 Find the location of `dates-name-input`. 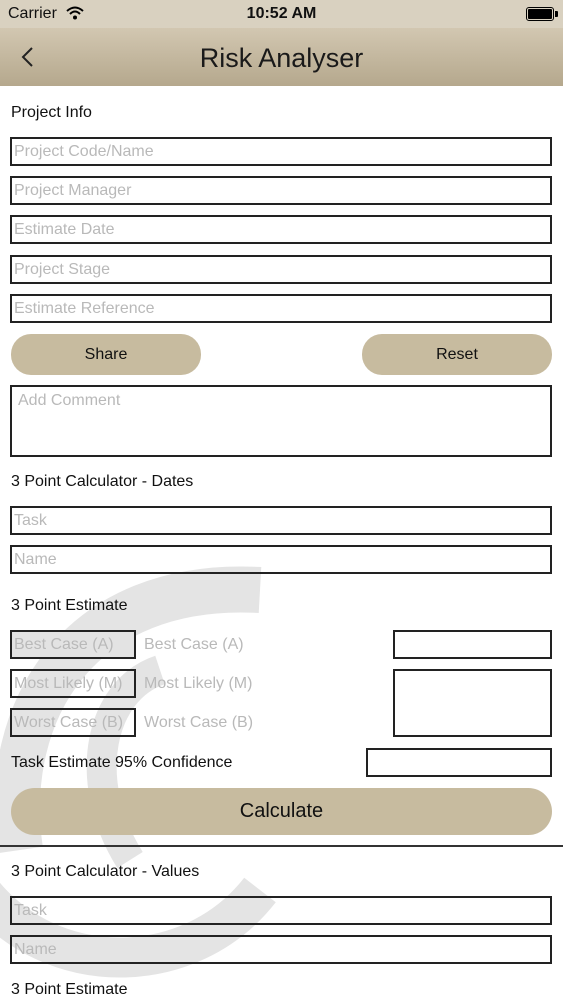

dates-name-input is located at coordinates (281, 559).